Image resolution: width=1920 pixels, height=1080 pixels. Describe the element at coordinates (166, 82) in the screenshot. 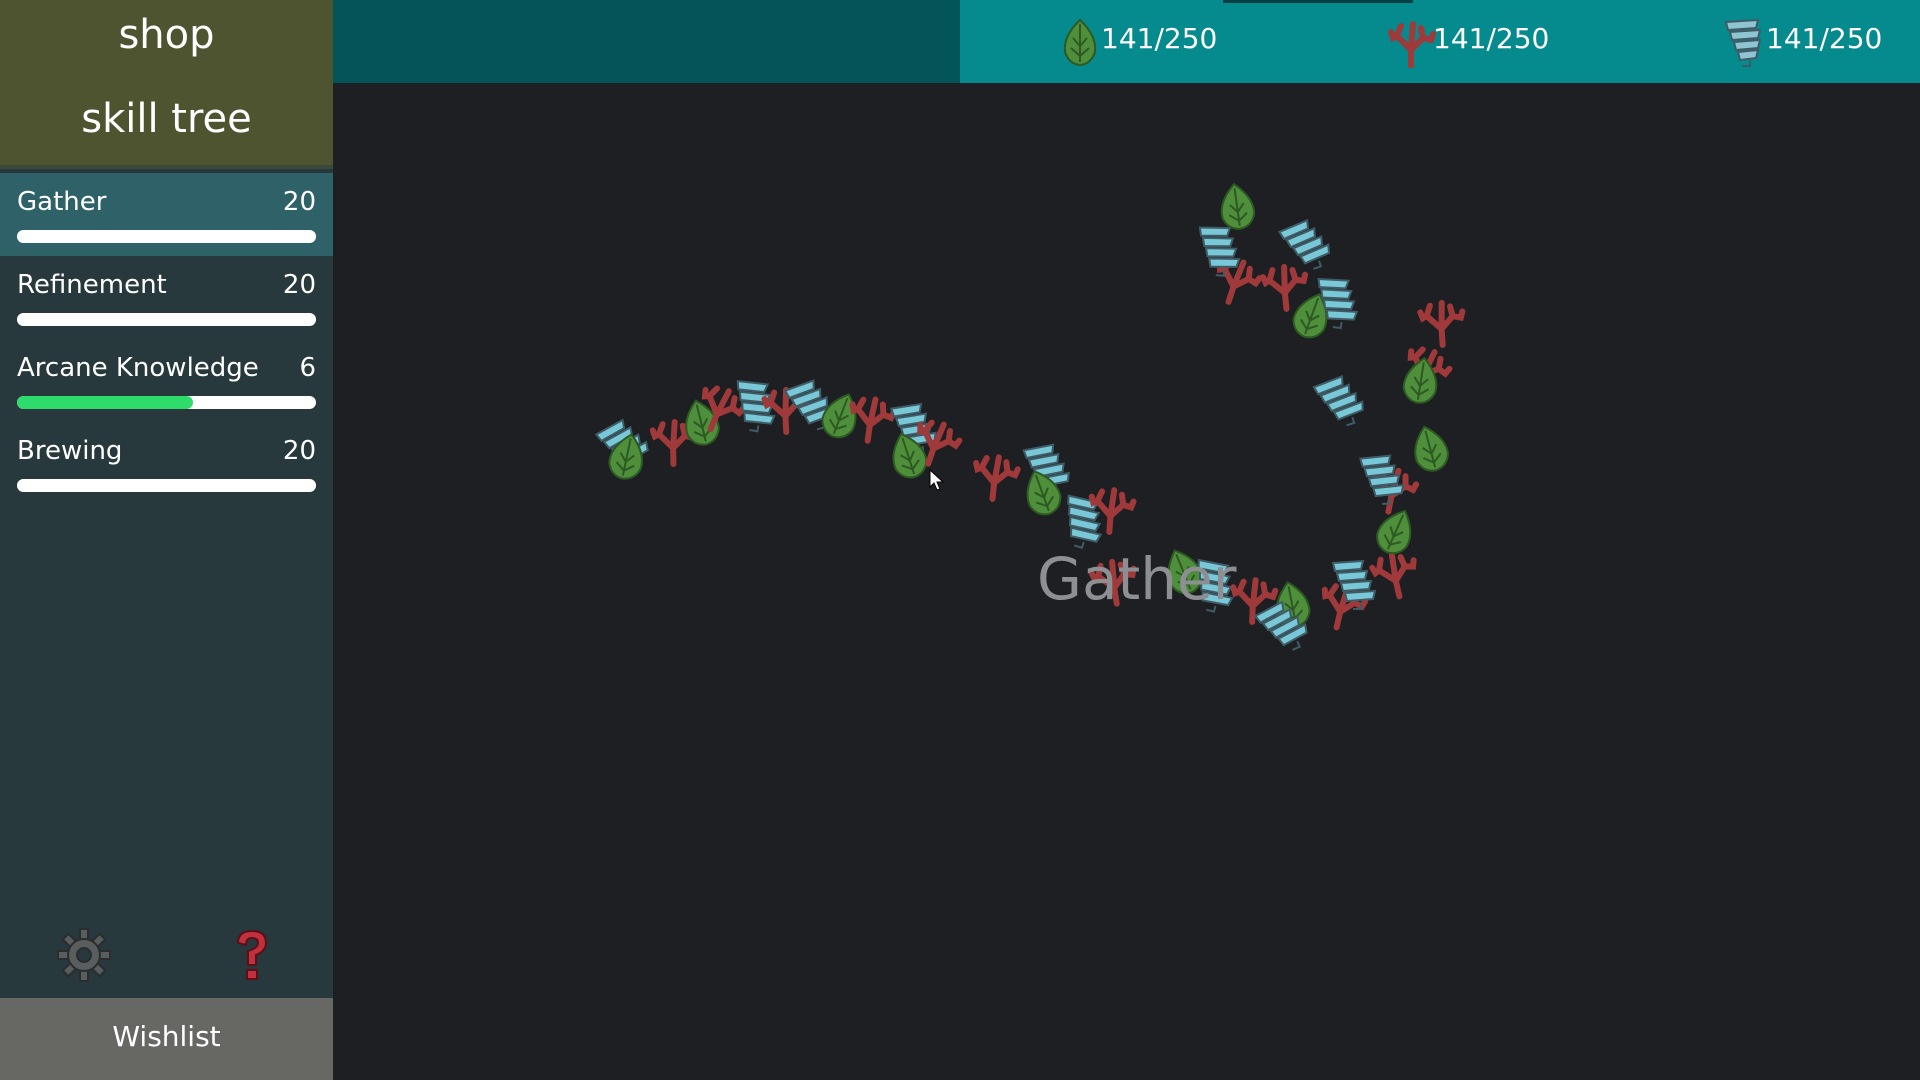

I see `main-menu: shop skill tree` at that location.